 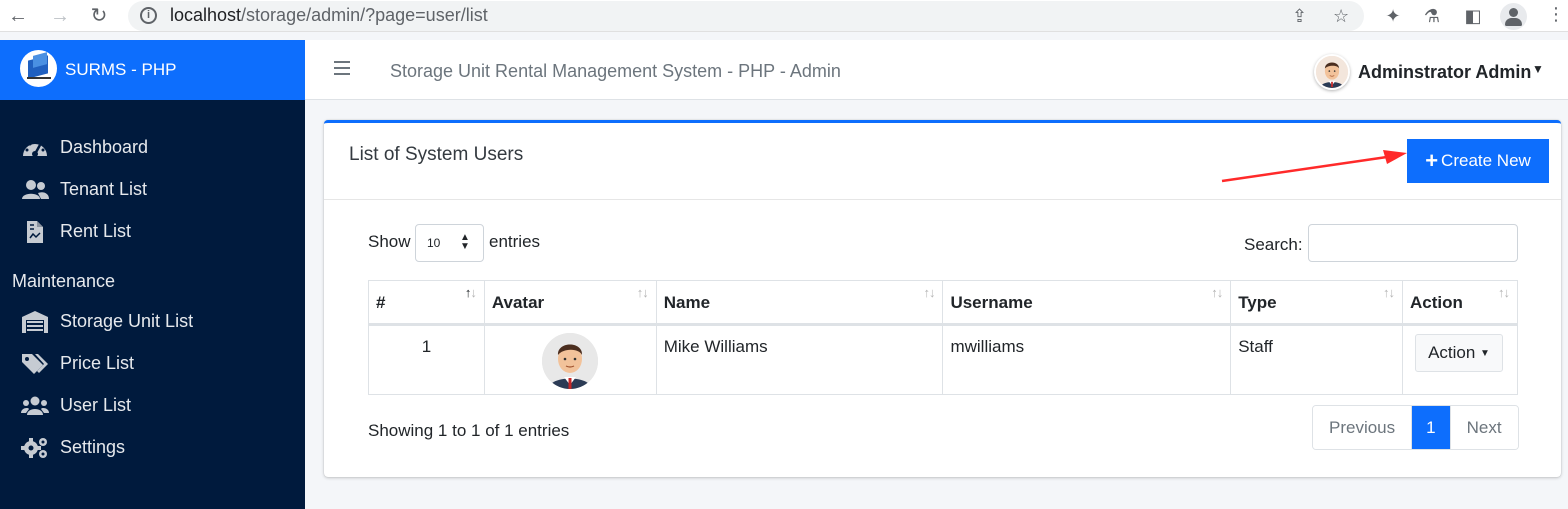 What do you see at coordinates (152, 447) in the screenshot?
I see `sidebar-item-settings: Settings` at bounding box center [152, 447].